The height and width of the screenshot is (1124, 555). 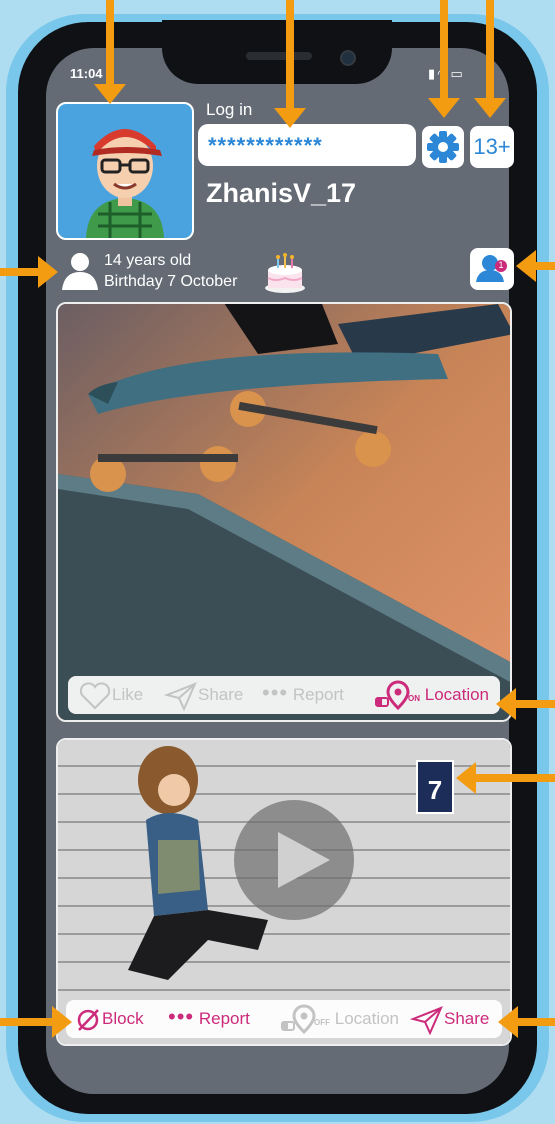 What do you see at coordinates (209, 1019) in the screenshot?
I see `report-button-2: ••• Report` at bounding box center [209, 1019].